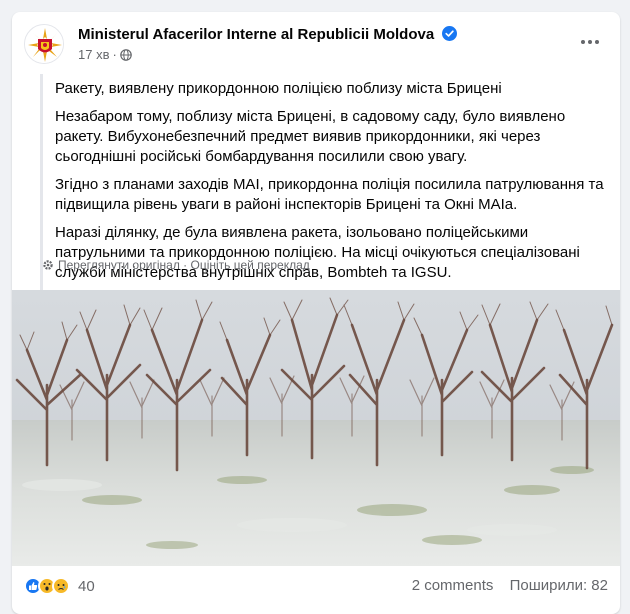 Image resolution: width=630 pixels, height=614 pixels. What do you see at coordinates (504, 585) in the screenshot?
I see `engagement-stats: 2 comments Поширили: 82` at bounding box center [504, 585].